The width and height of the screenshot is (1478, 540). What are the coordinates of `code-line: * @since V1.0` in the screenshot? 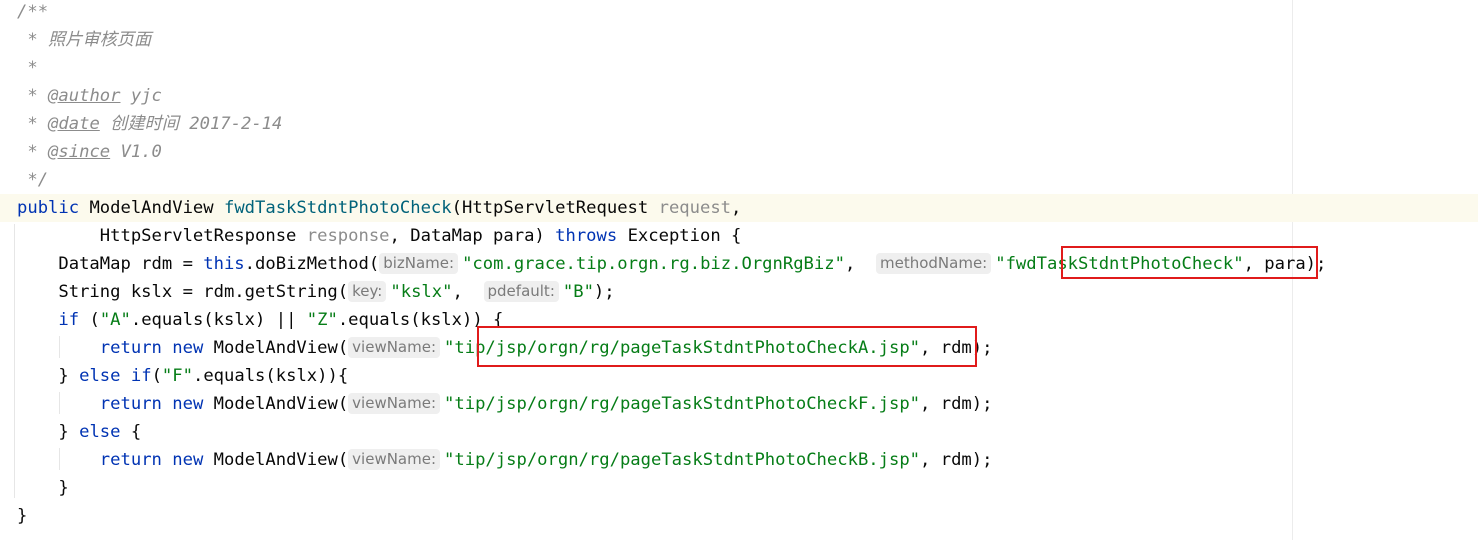 It's located at (739, 152).